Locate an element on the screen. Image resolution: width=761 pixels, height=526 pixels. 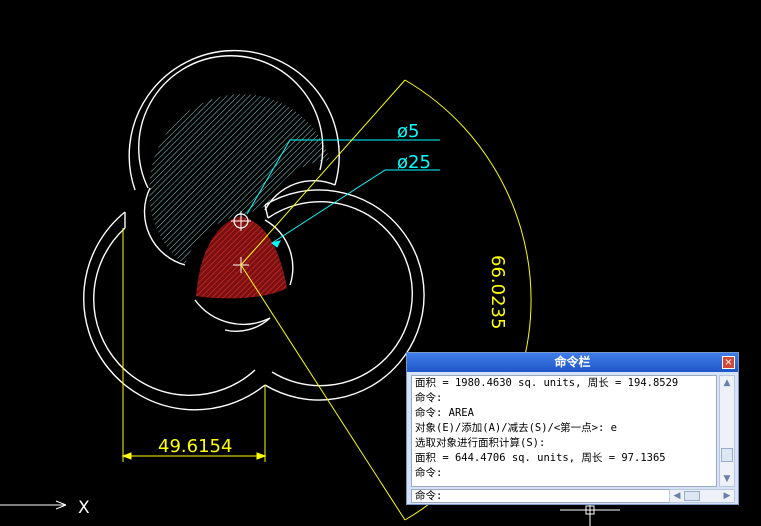
scroll-thumb is located at coordinates (727, 455).